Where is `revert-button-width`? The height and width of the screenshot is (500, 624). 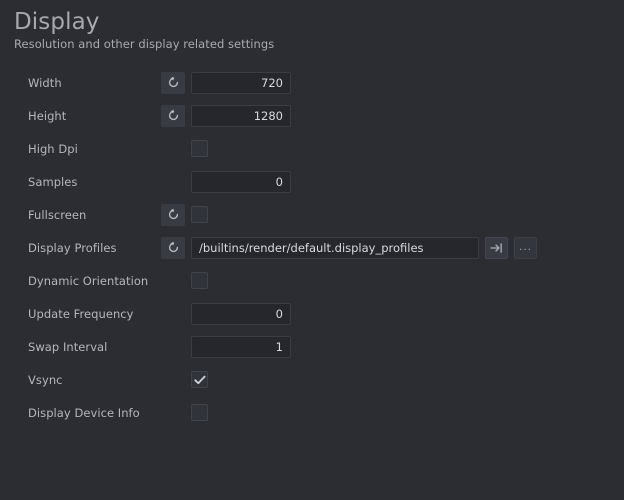 revert-button-width is located at coordinates (173, 82).